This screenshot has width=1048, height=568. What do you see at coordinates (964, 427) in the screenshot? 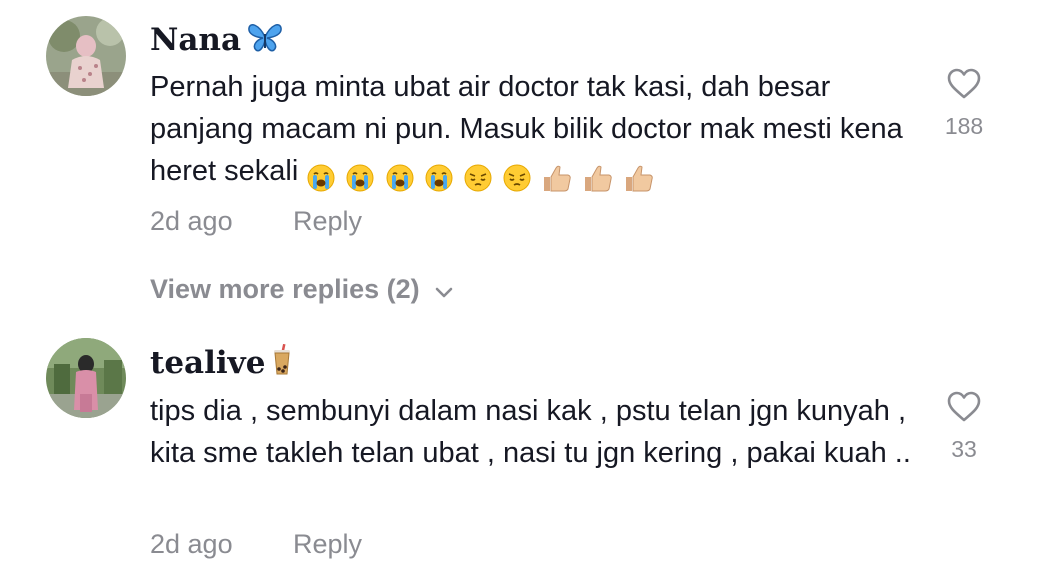
I see `like-button: 33` at bounding box center [964, 427].